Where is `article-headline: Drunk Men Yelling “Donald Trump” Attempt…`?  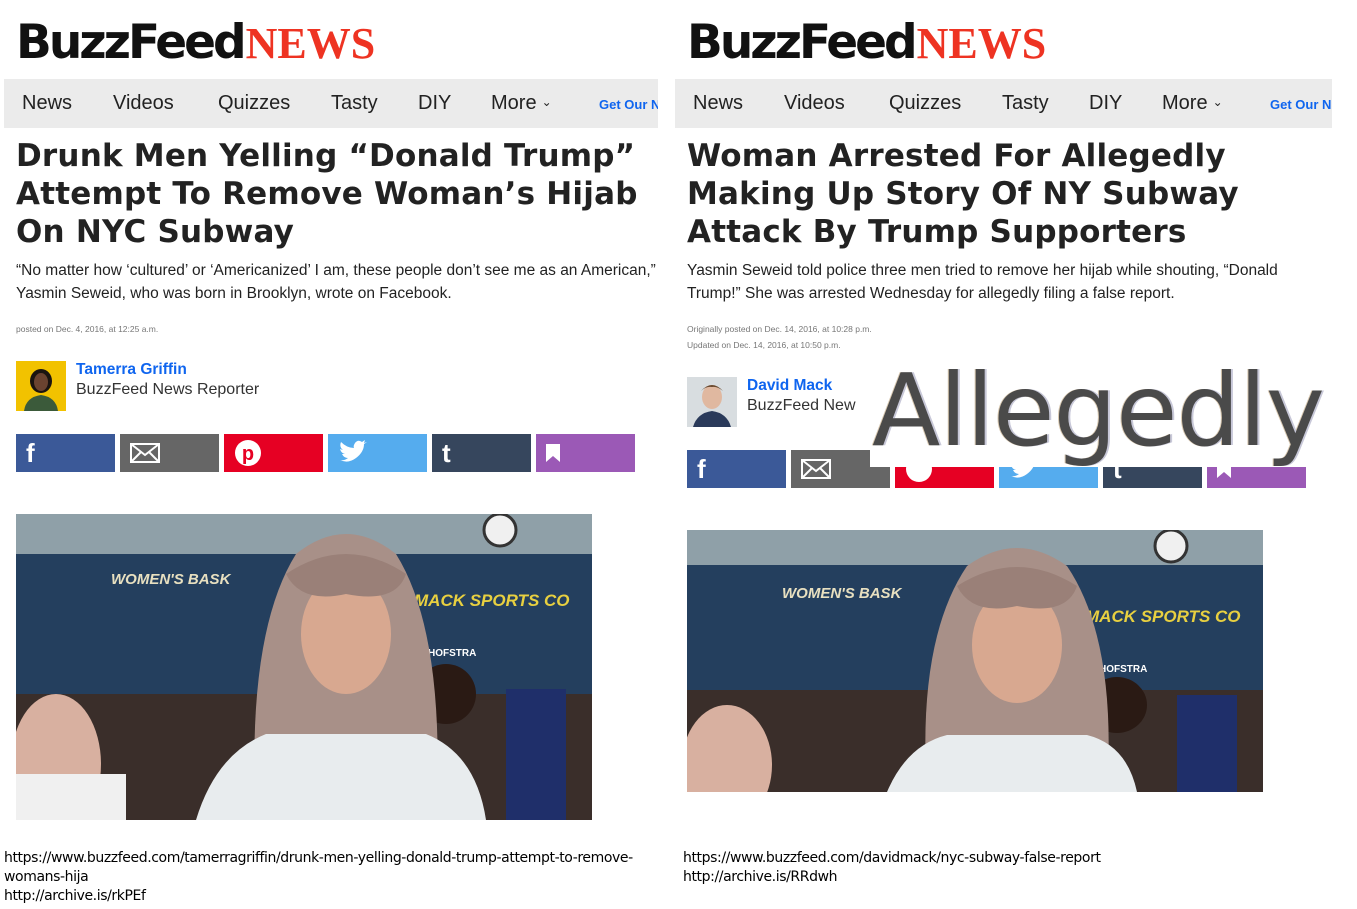 article-headline: Drunk Men Yelling “Donald Trump” Attempt… is located at coordinates (327, 194).